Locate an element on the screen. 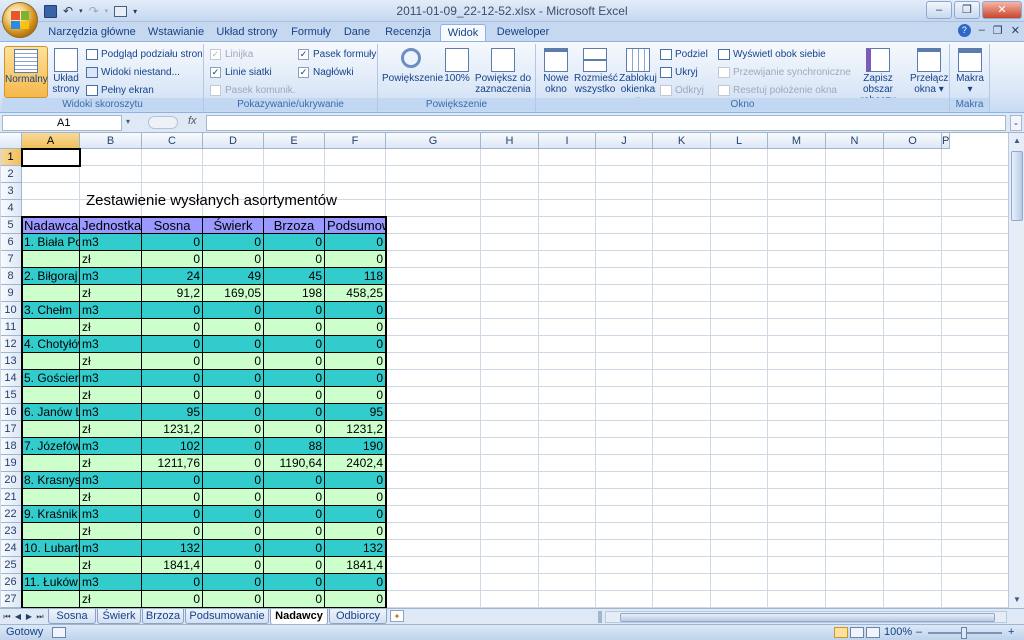 This screenshot has height=640, width=1024. zoom-slider-thumb is located at coordinates (964, 633).